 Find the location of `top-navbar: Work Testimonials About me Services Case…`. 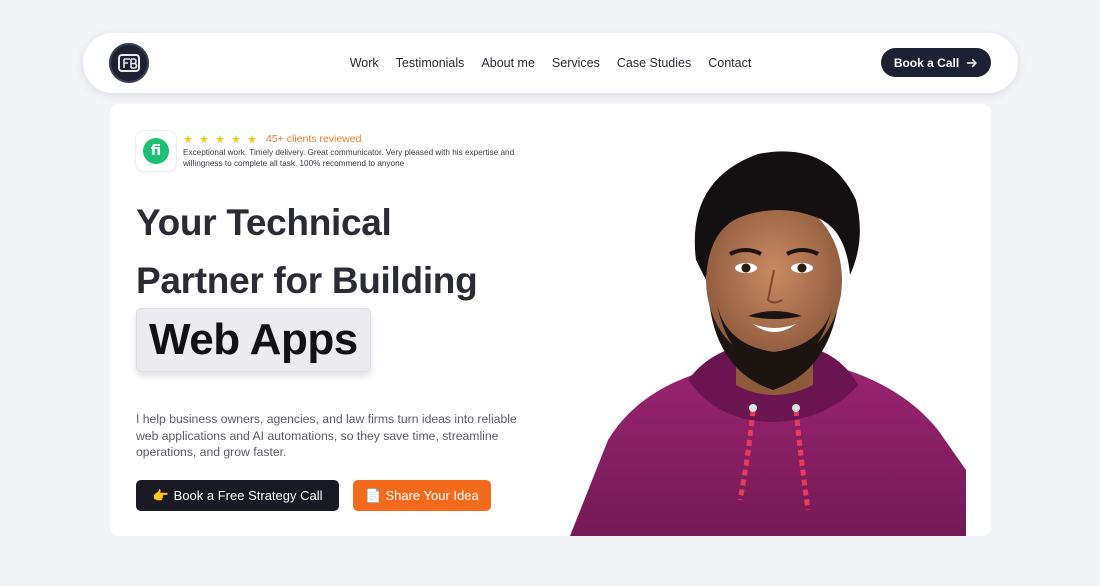

top-navbar: Work Testimonials About me Services Case… is located at coordinates (550, 63).